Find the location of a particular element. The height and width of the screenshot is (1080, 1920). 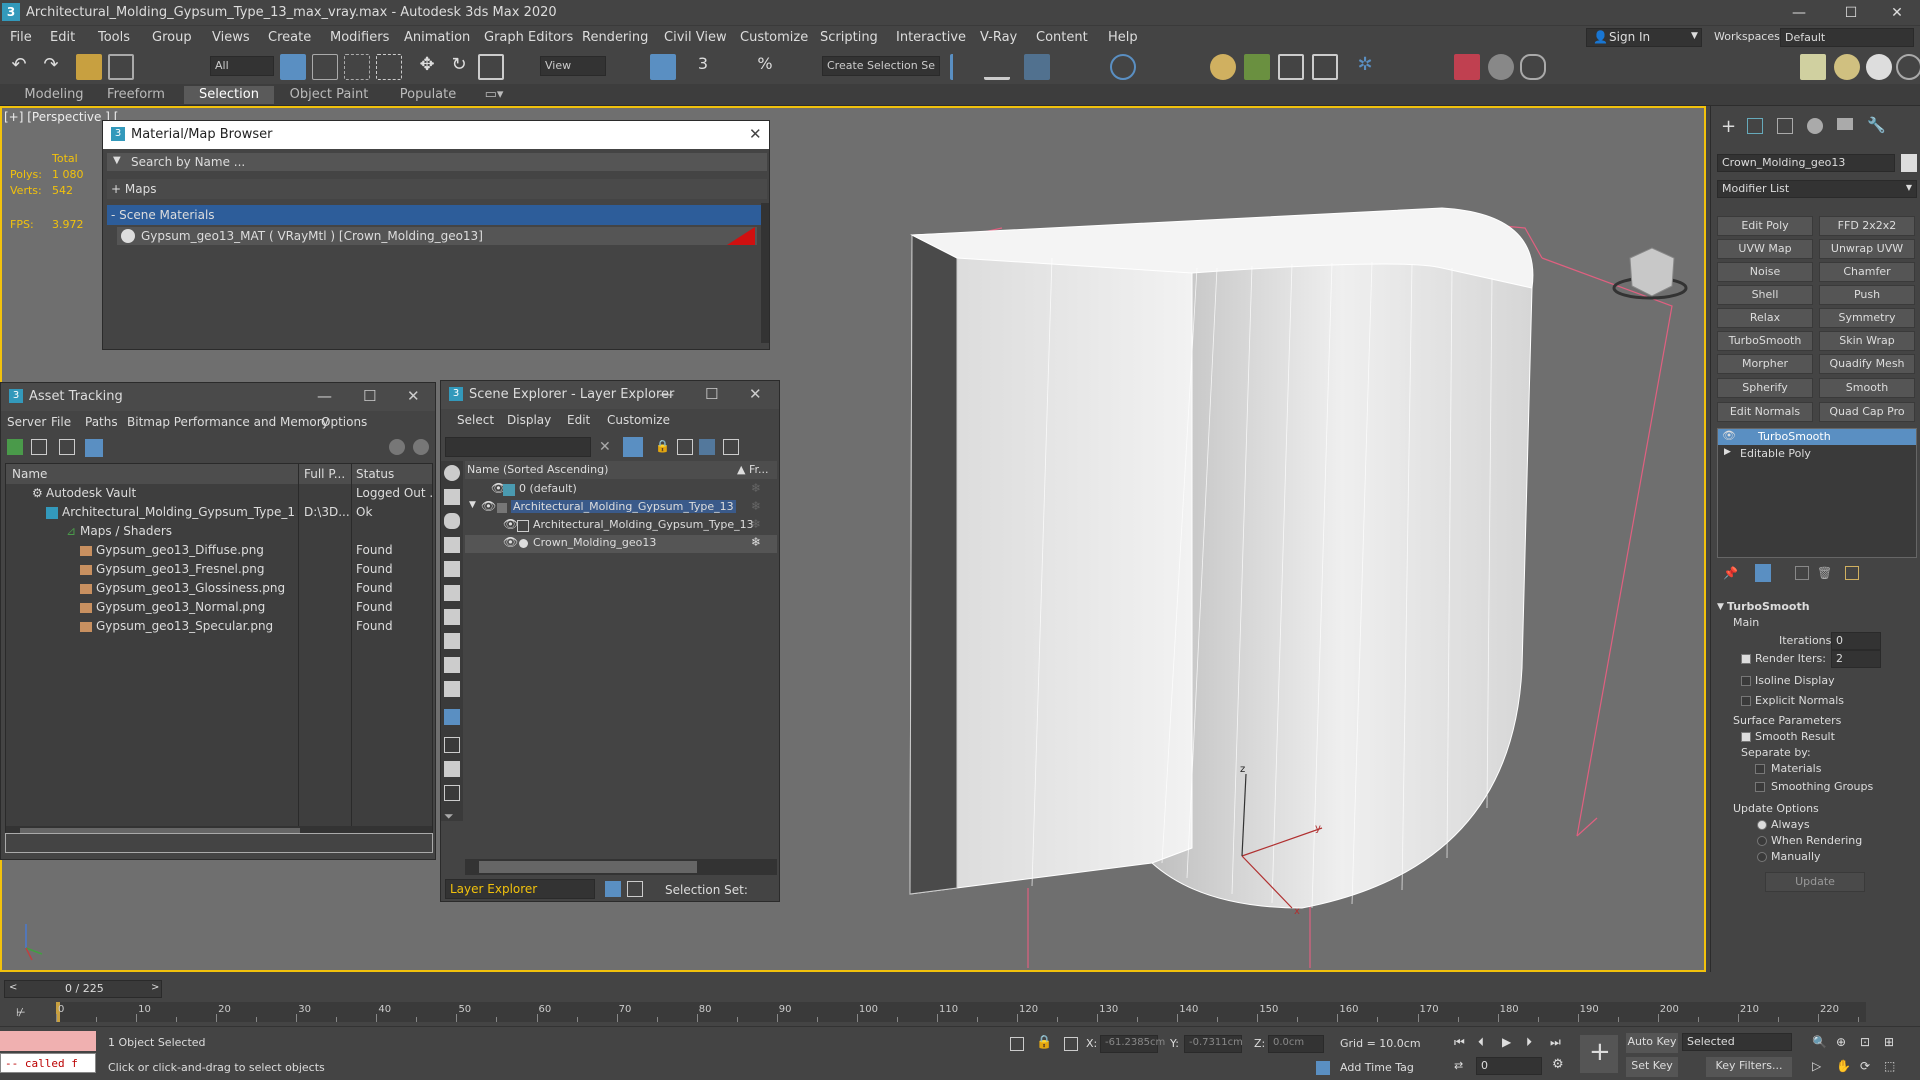

z-coordinate-field: 0.0cm is located at coordinates (1296, 1044).